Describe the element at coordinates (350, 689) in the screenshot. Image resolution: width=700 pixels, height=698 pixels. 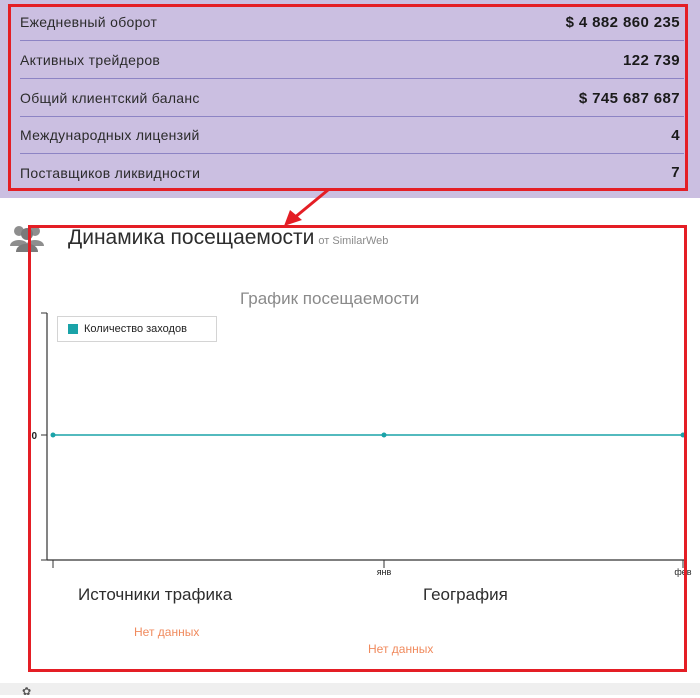
I see `next-section-strip` at that location.